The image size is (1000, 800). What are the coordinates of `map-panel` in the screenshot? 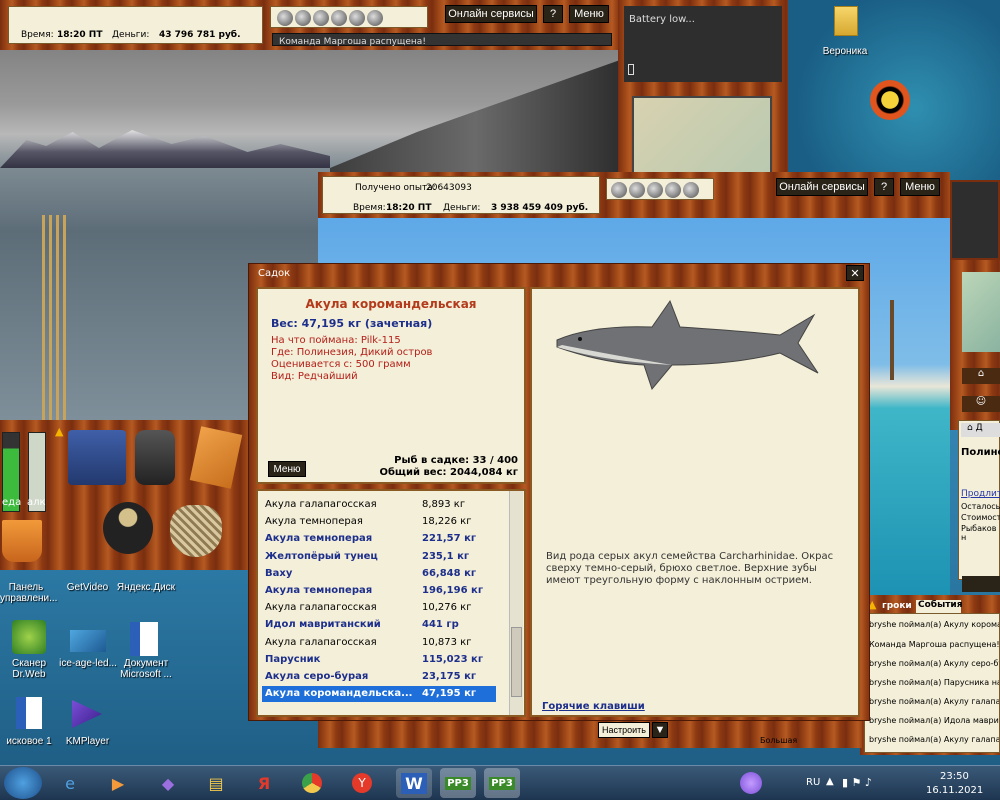 It's located at (702, 136).